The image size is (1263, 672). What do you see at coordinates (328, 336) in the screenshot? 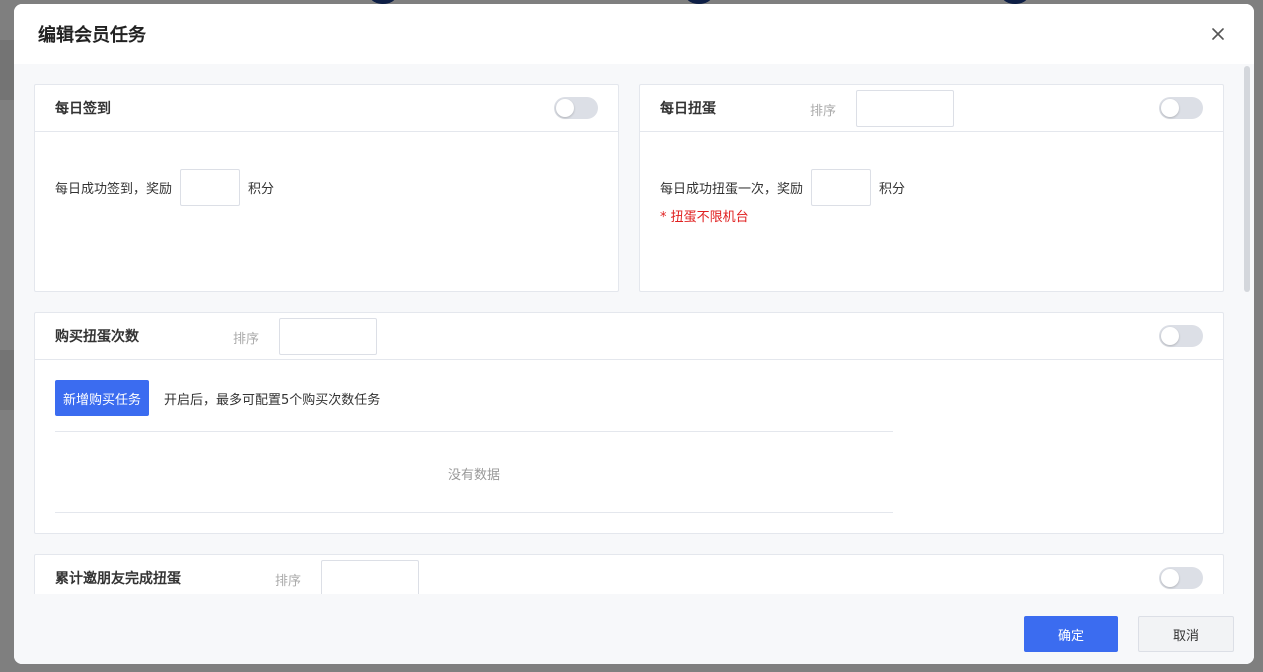
I see `buy-gacha-sort-input` at bounding box center [328, 336].